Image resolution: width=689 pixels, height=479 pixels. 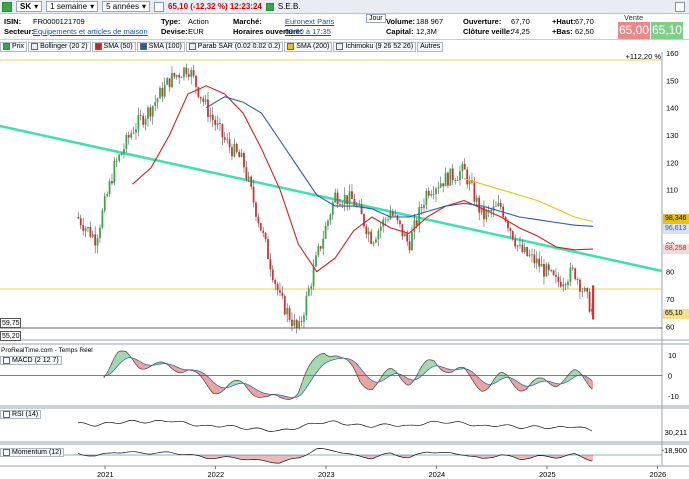 I want to click on x-tick-label: 2023, so click(x=326, y=474).